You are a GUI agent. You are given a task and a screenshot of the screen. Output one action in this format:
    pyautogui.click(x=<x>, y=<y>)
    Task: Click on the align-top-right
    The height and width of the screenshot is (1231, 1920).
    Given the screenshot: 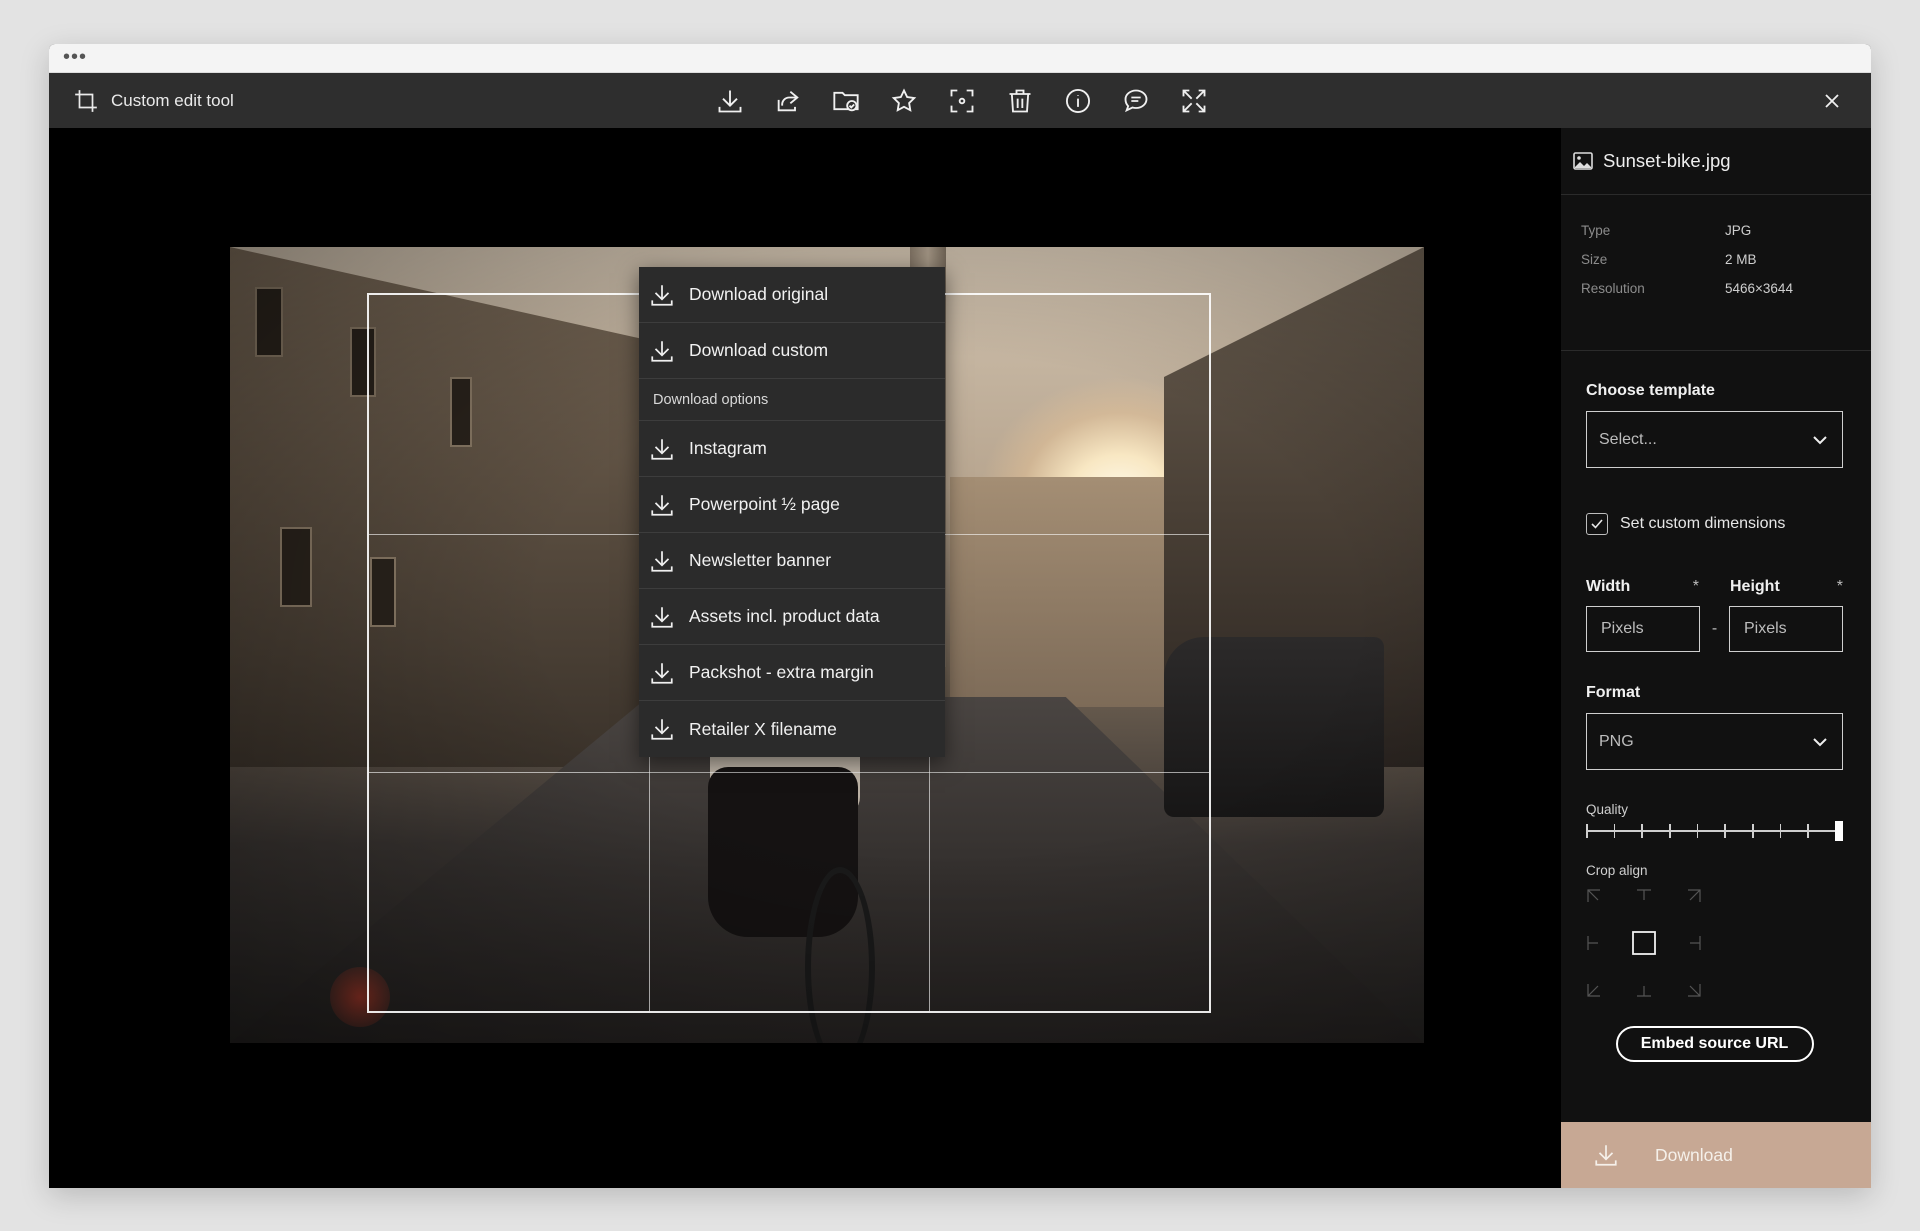 What is the action you would take?
    pyautogui.click(x=1687, y=903)
    